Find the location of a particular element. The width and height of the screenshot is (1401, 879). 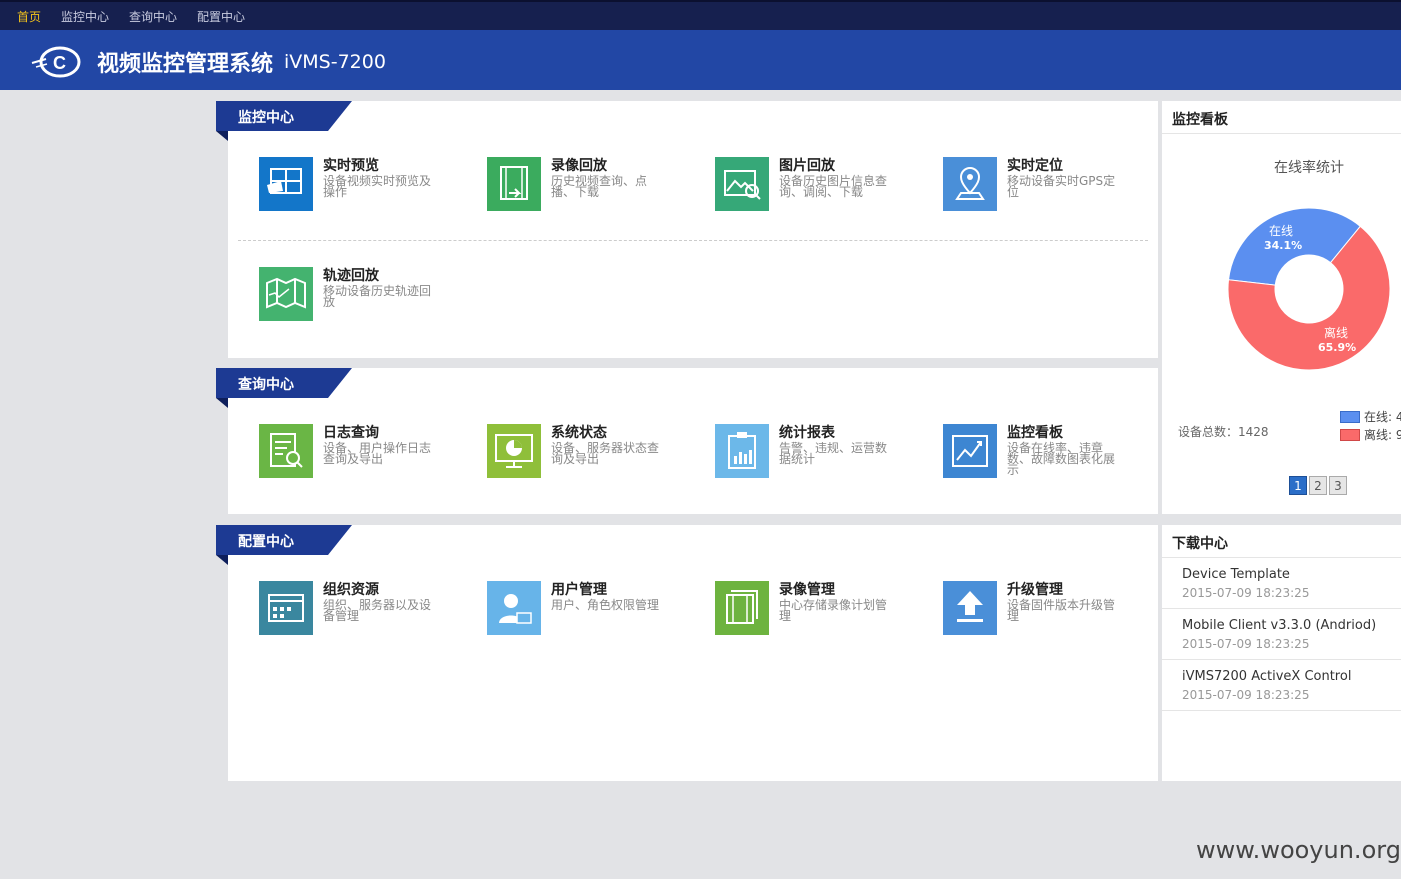

dashboard-item: 监控看板 设备在线率、违章数、故障数图表化展示 is located at coordinates (1043, 454).